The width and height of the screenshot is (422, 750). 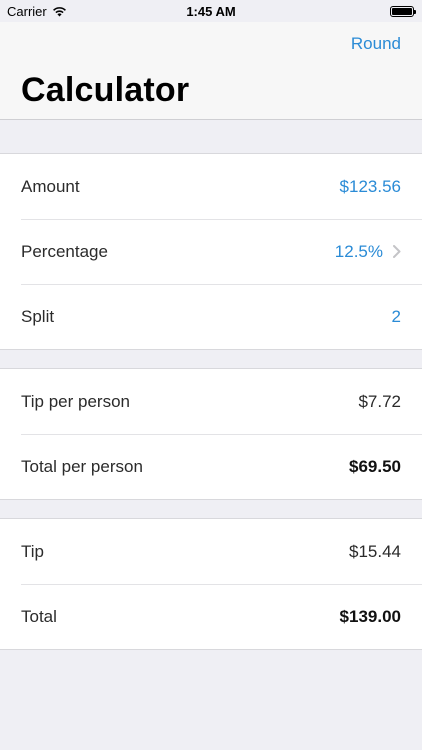 What do you see at coordinates (211, 616) in the screenshot?
I see `total-row: Total $139.00` at bounding box center [211, 616].